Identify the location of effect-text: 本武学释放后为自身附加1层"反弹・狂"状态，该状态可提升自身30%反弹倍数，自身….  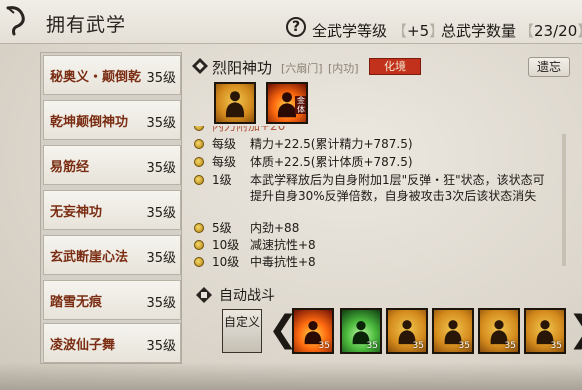
(397, 188).